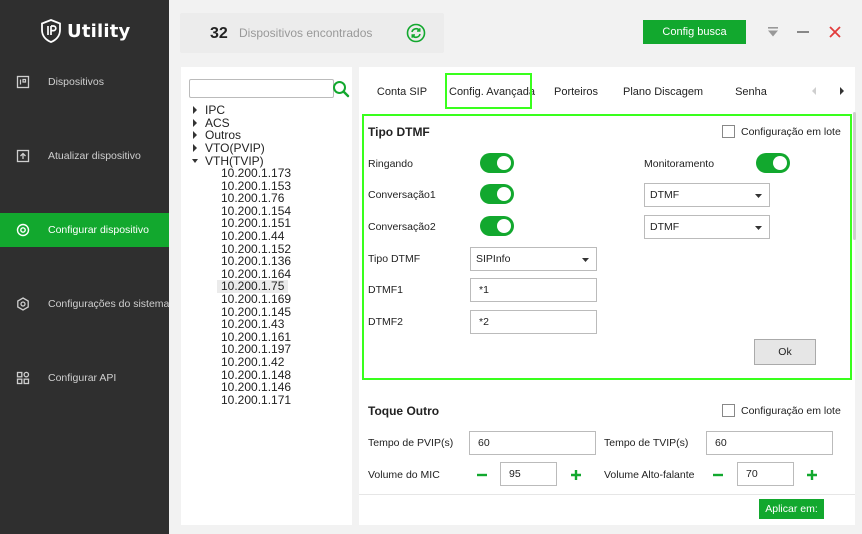  Describe the element at coordinates (399, 132) in the screenshot. I see `dtmf-section-title: Tipo DTMF` at that location.